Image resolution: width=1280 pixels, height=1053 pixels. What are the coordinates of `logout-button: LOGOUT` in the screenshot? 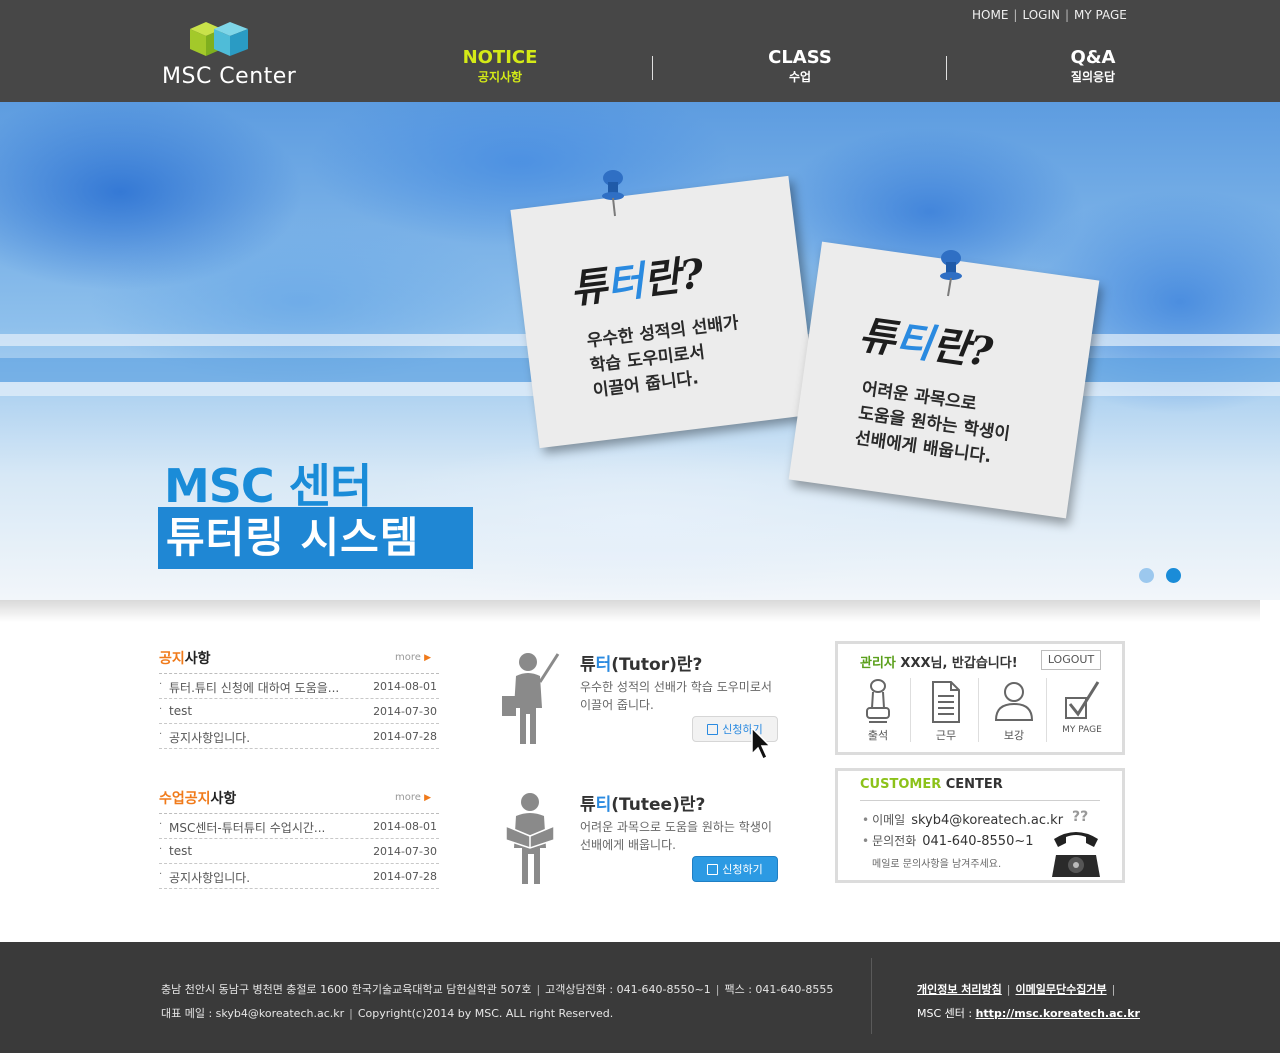 It's located at (1071, 660).